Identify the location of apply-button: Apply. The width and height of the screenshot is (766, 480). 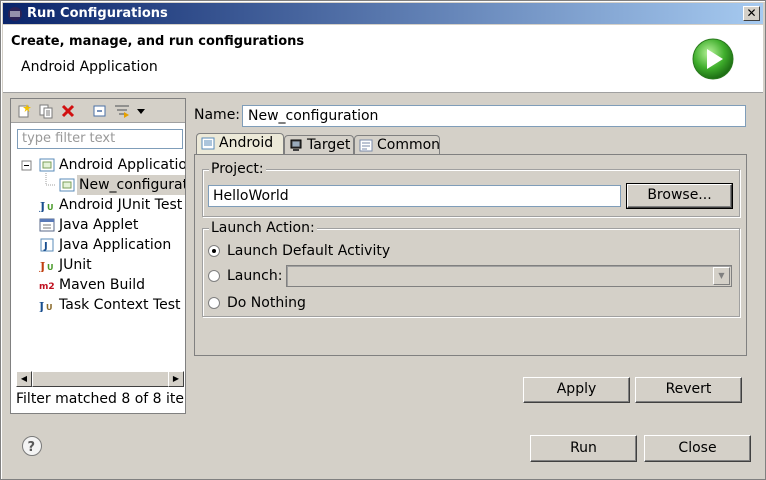
(576, 390).